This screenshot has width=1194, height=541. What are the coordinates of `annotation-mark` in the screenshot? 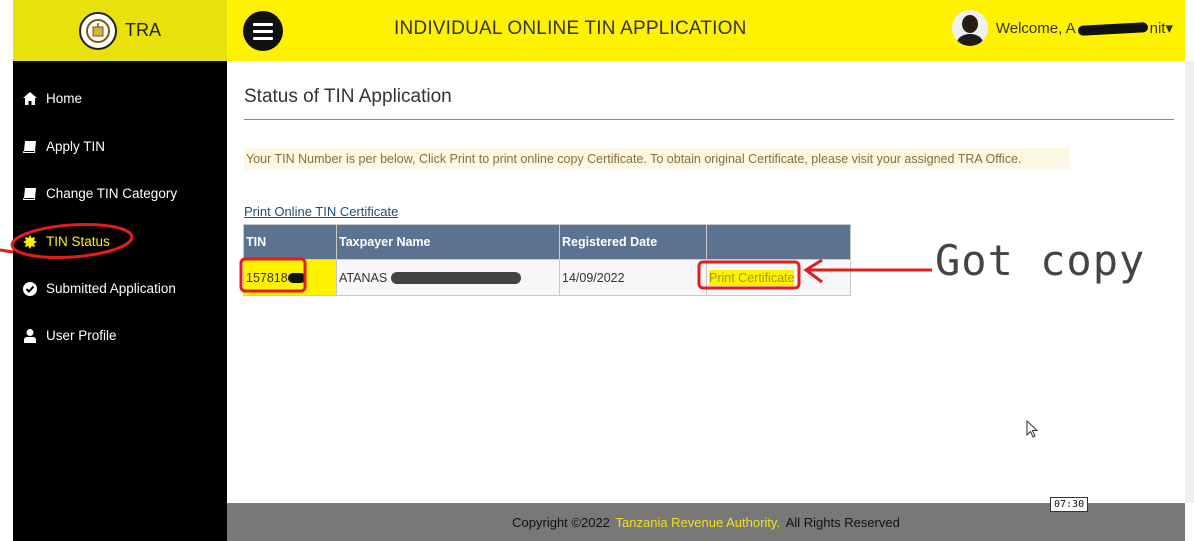 It's located at (7, 251).